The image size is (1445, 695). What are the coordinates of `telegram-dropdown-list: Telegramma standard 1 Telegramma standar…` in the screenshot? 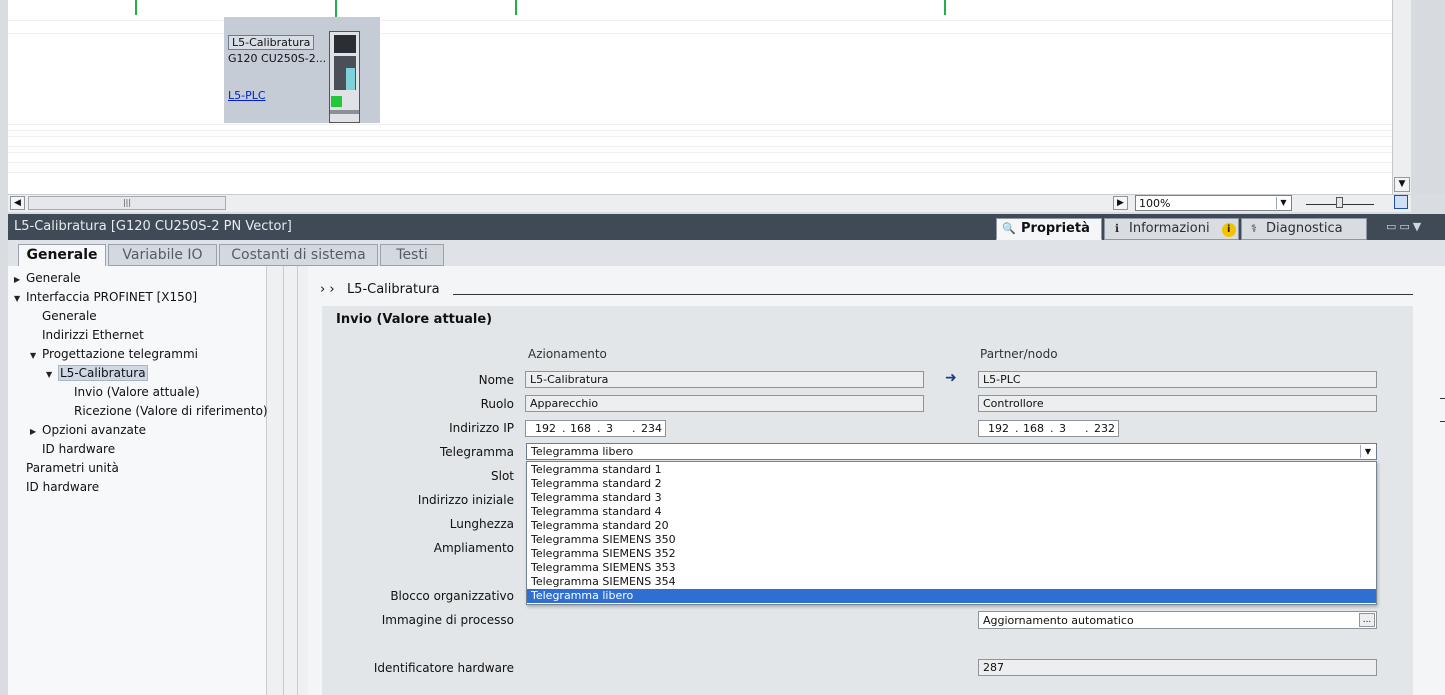 It's located at (951, 533).